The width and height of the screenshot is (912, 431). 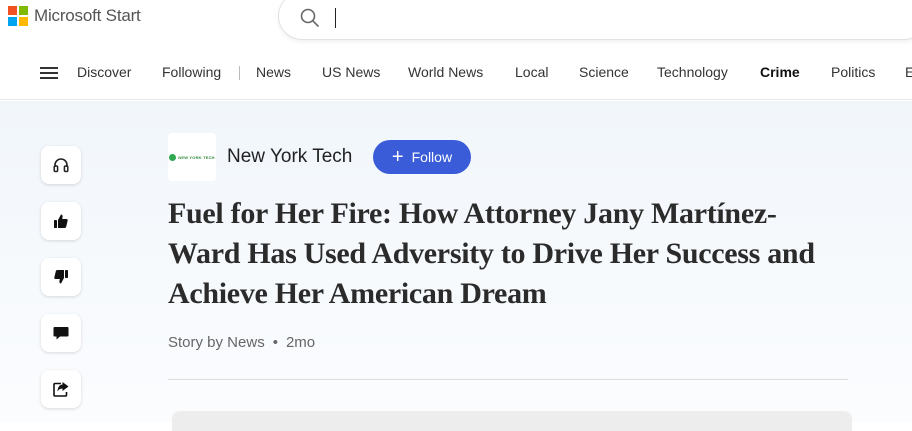 I want to click on nav-divider, so click(x=239, y=73).